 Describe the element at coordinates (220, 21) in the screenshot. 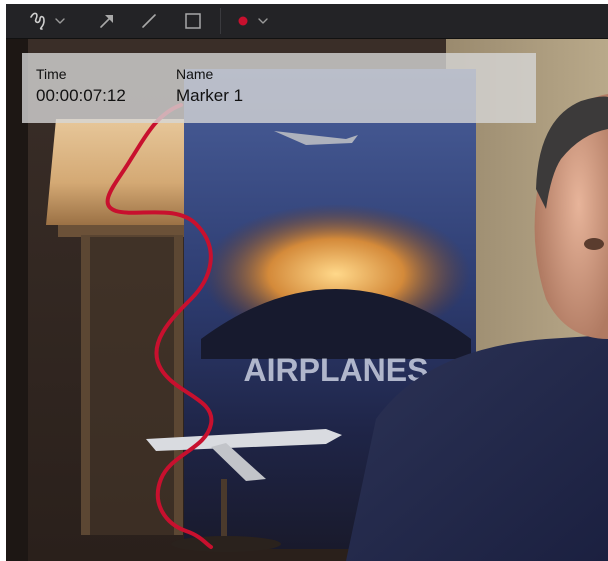

I see `toolbar-divider` at that location.